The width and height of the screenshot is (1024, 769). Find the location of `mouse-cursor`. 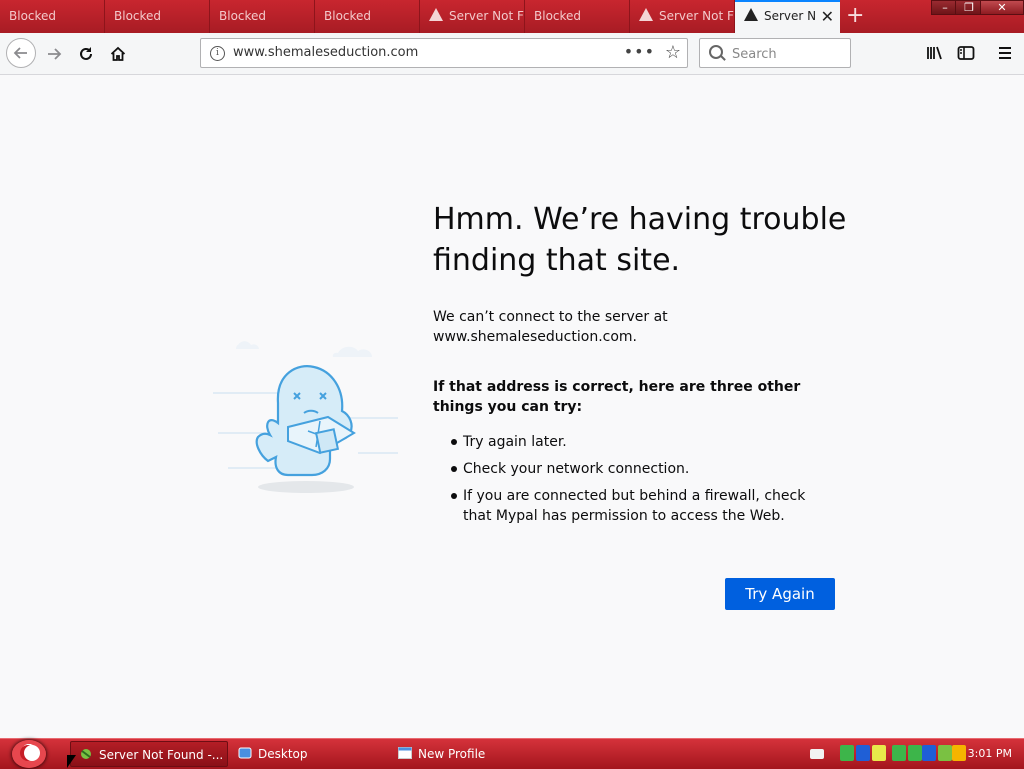

mouse-cursor is located at coordinates (71, 761).